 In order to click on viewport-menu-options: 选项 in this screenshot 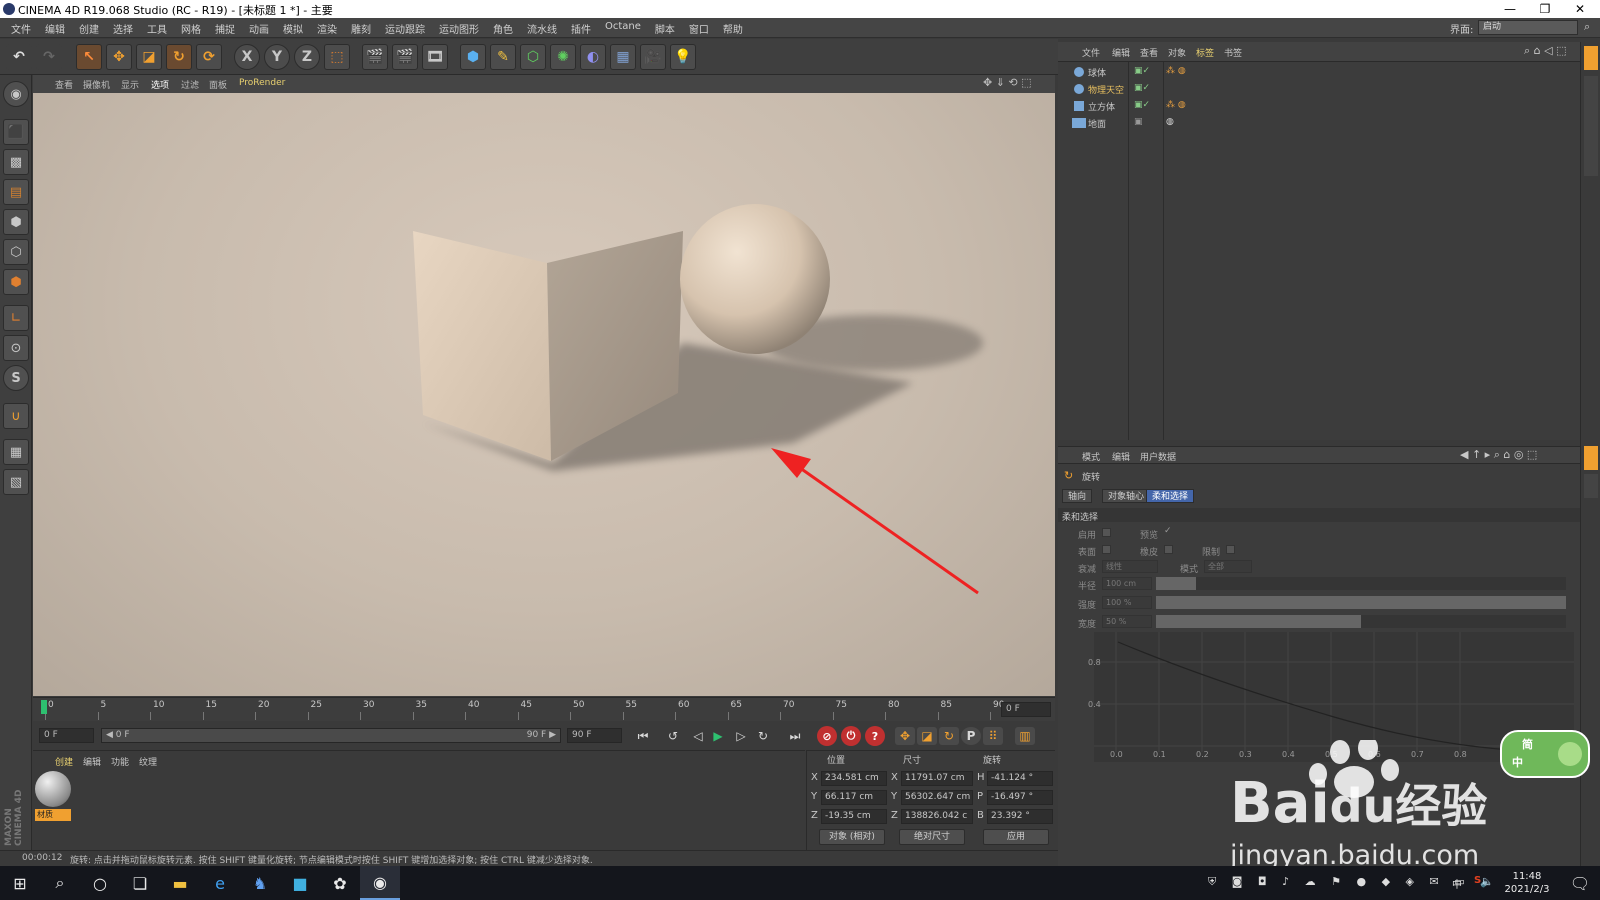, I will do `click(160, 84)`.